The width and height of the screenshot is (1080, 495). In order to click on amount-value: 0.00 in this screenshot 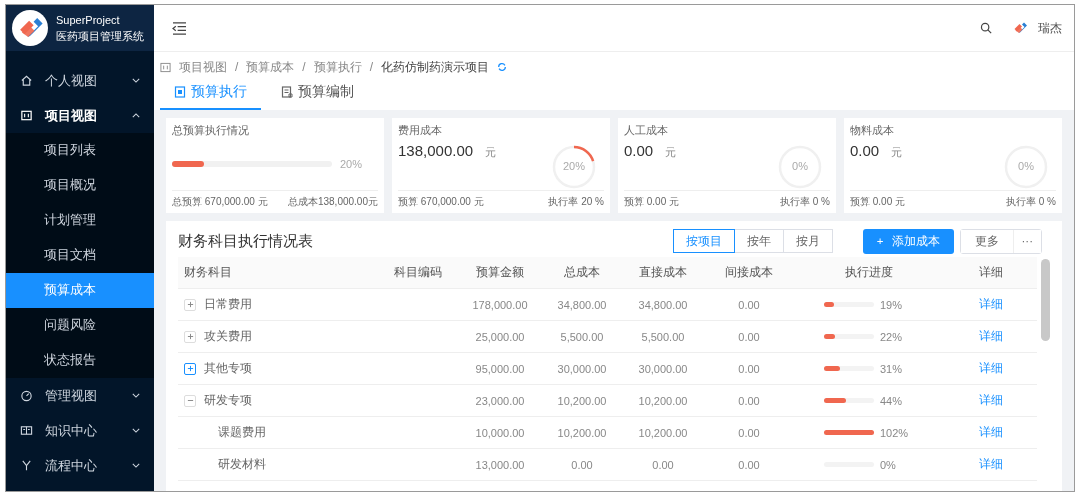, I will do `click(639, 150)`.